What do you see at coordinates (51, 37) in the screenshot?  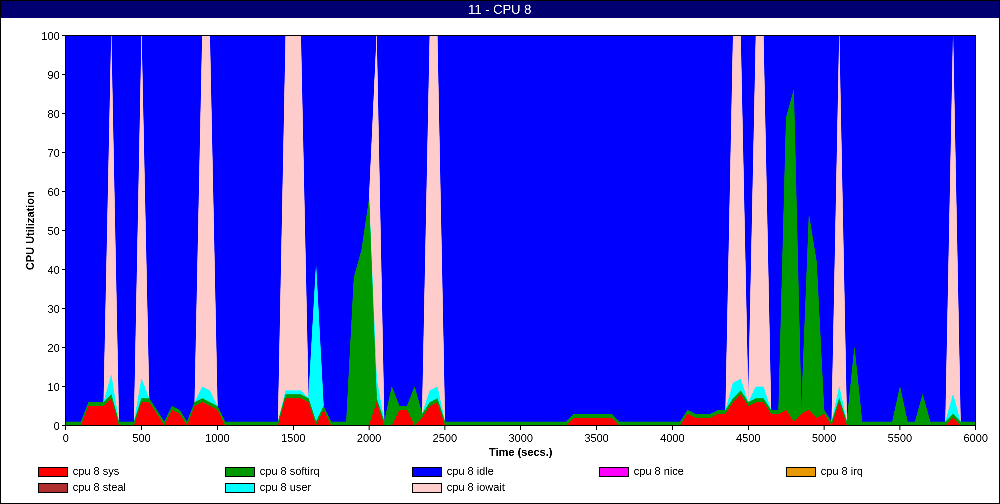 I see `y-tick-label: 100` at bounding box center [51, 37].